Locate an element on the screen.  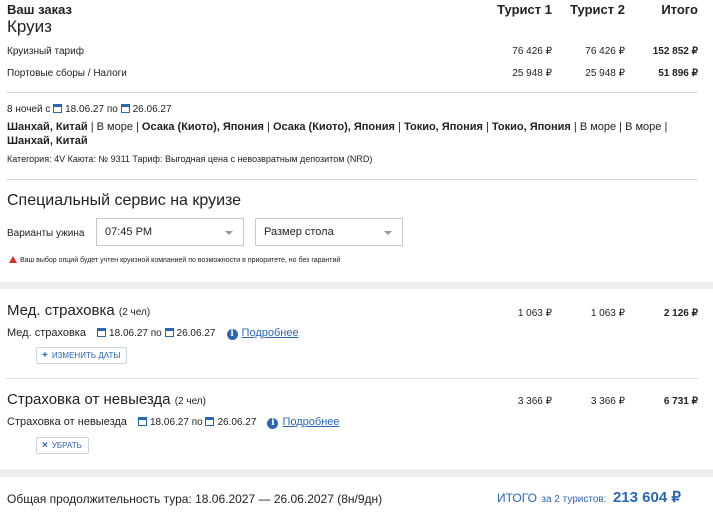
table-size-value: Размер стола is located at coordinates (299, 232).